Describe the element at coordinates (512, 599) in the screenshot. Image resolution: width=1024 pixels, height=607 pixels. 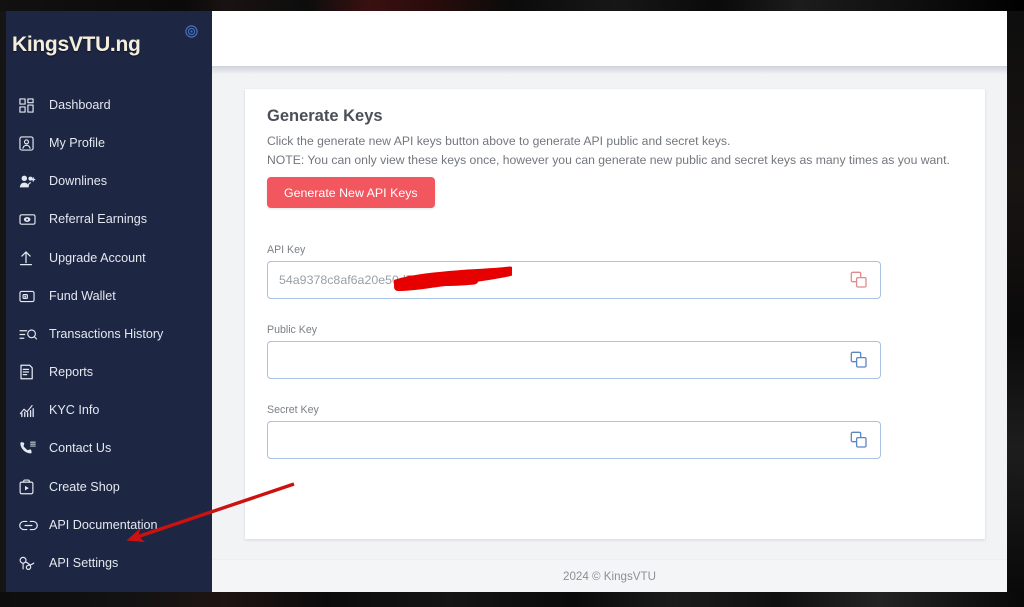
I see `screenshot-bezel-bottom` at that location.